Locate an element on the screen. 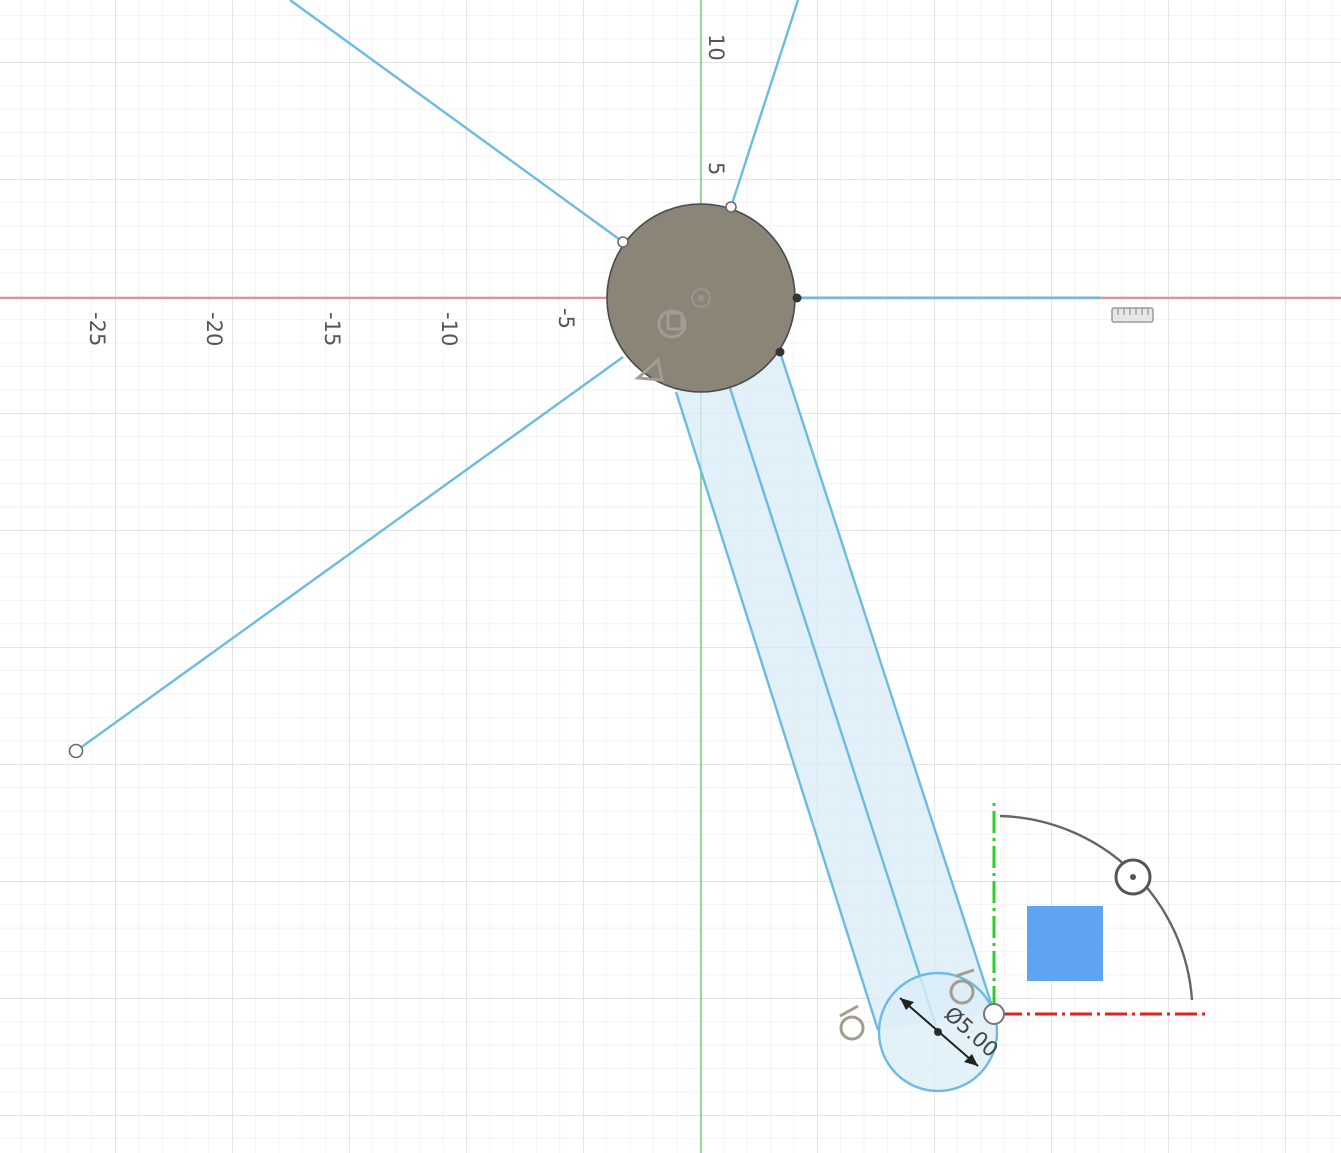 The width and height of the screenshot is (1341, 1153). x-tick-label: -5 is located at coordinates (566, 318).